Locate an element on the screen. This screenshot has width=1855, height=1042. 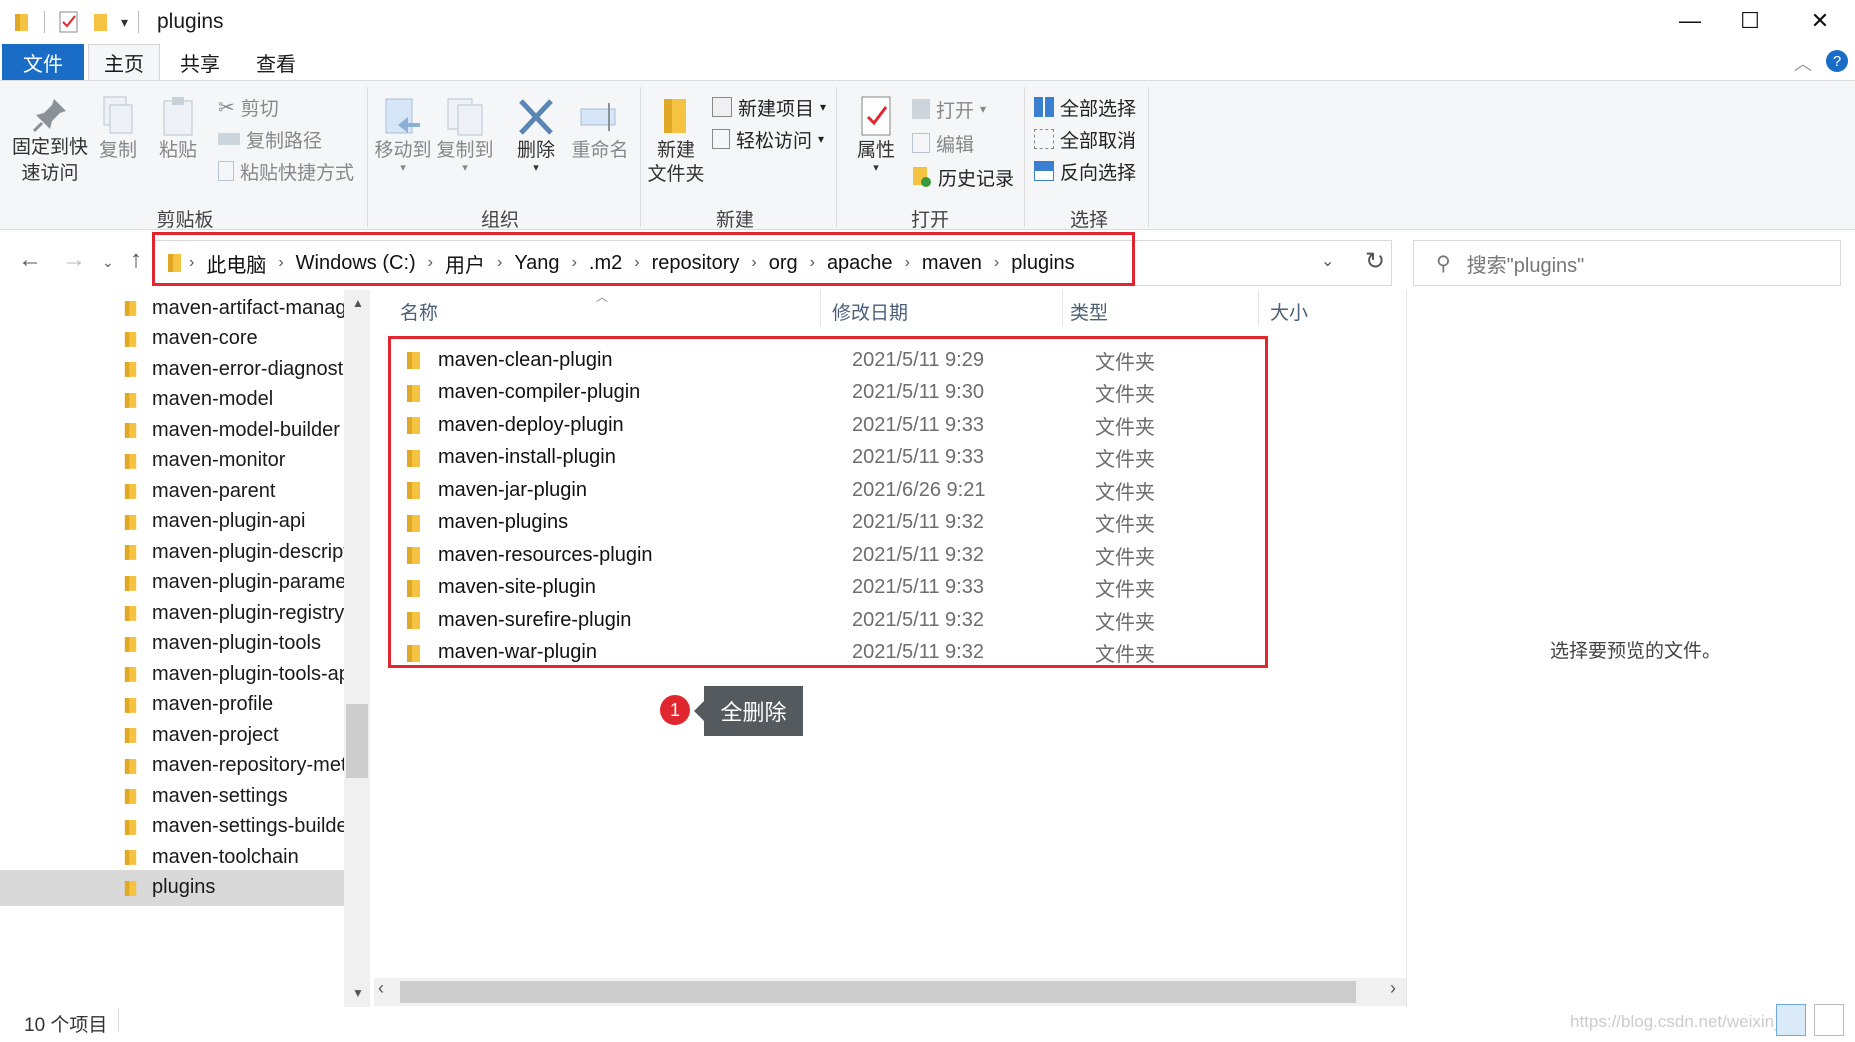
horizontal-scrollbar-thumb is located at coordinates (878, 992).